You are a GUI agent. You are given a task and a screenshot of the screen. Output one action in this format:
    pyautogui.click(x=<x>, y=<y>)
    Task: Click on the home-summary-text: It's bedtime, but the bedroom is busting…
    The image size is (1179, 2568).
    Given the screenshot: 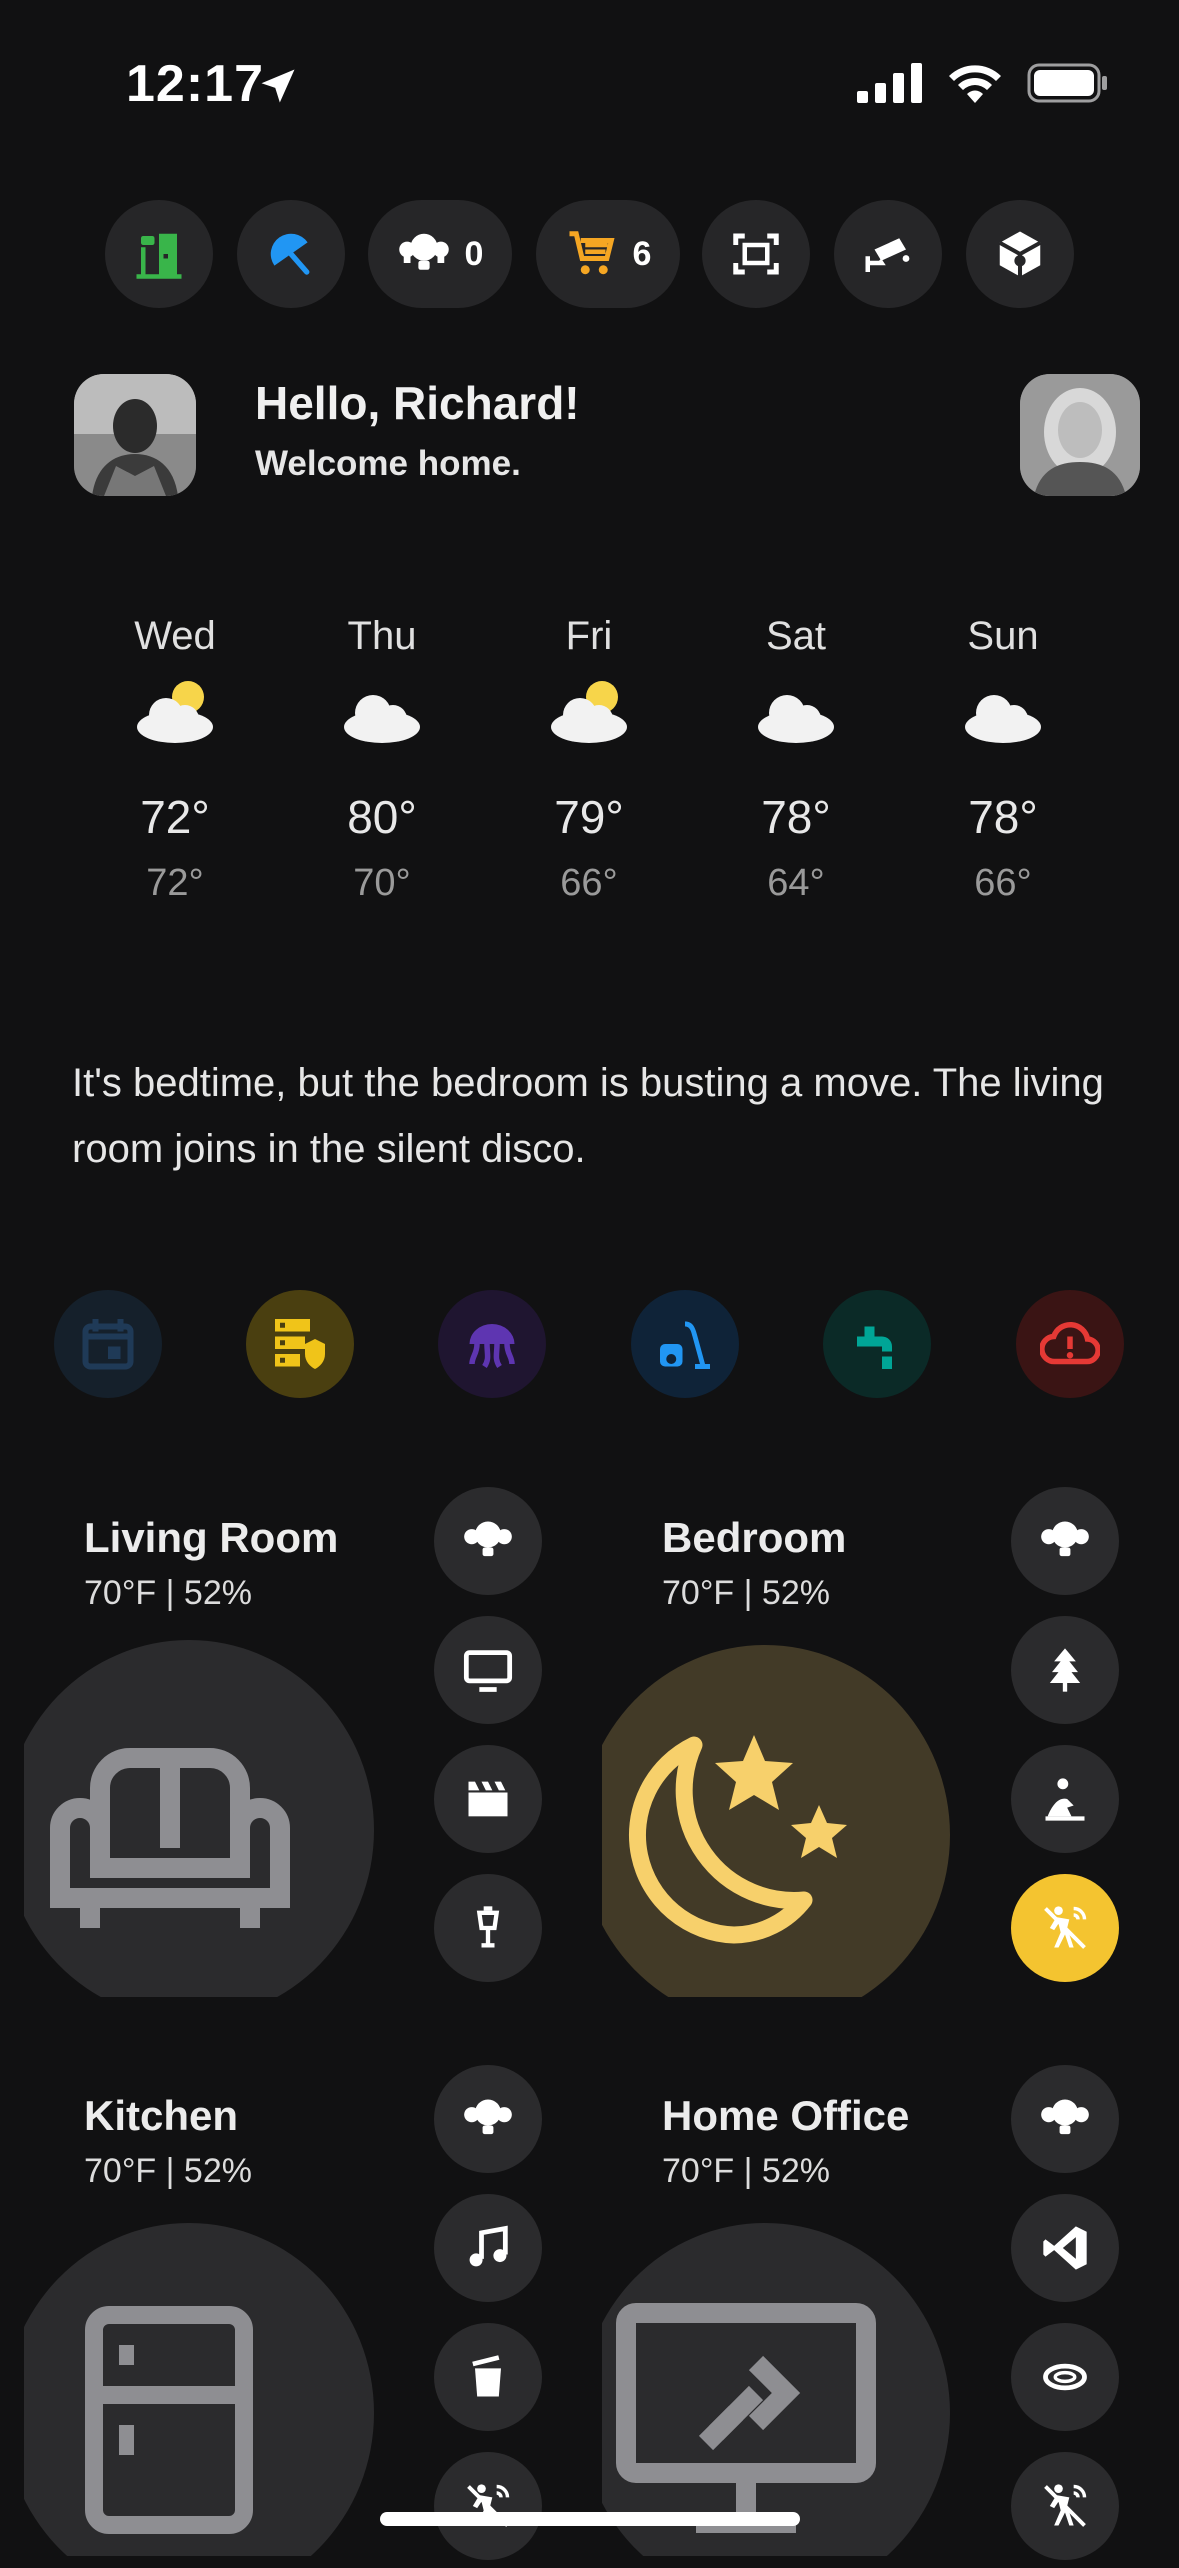 What is the action you would take?
    pyautogui.click(x=588, y=1116)
    